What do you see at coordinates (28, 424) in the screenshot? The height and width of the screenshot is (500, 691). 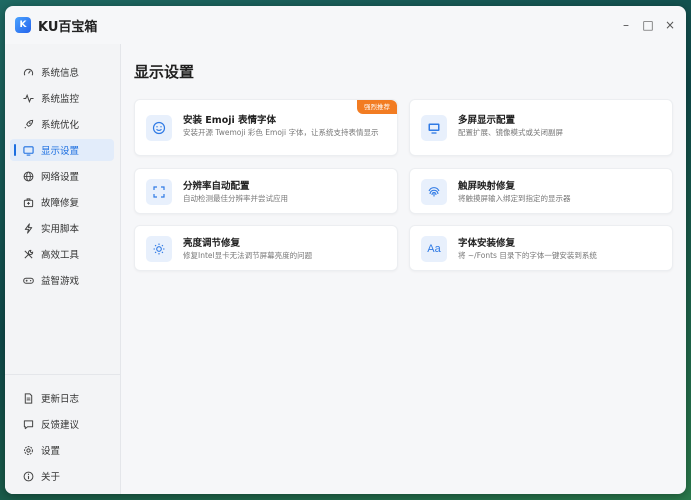 I see `chat-icon` at bounding box center [28, 424].